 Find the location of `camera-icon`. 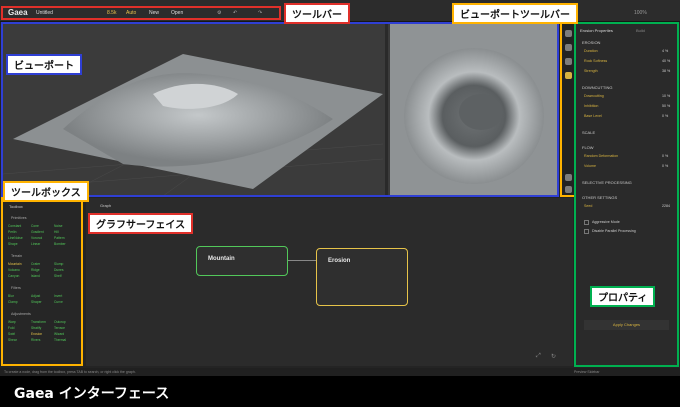

camera-icon is located at coordinates (568, 177).